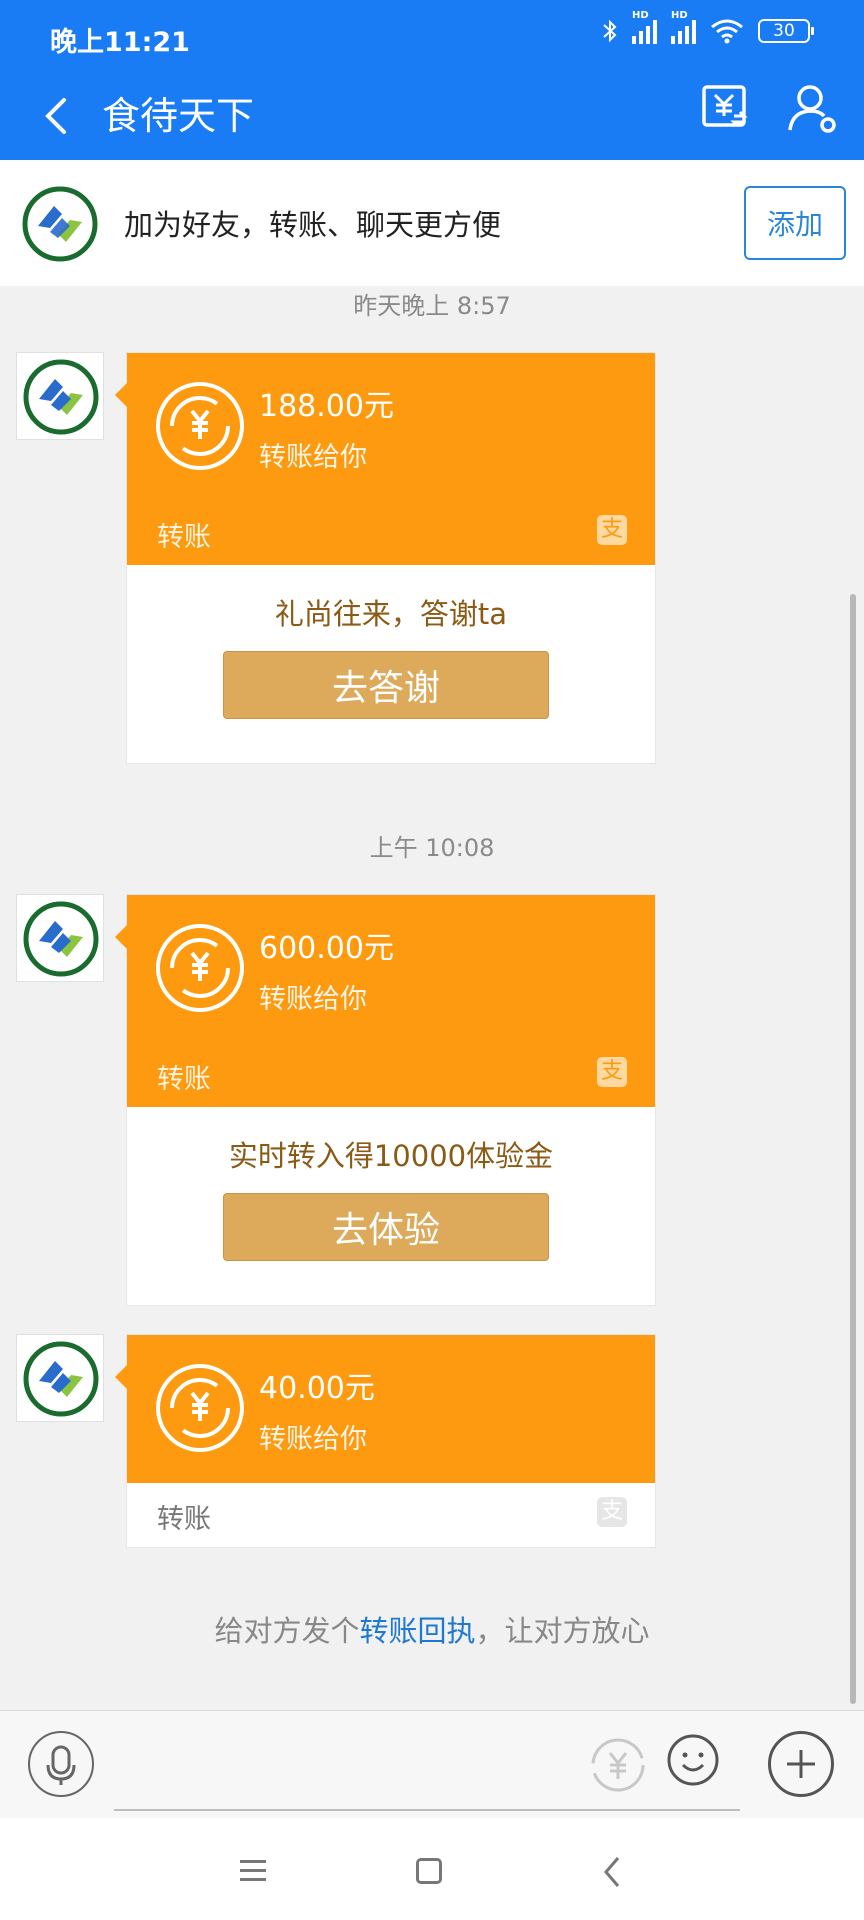  What do you see at coordinates (417, 1631) in the screenshot?
I see `receipt-link: 转账回执` at bounding box center [417, 1631].